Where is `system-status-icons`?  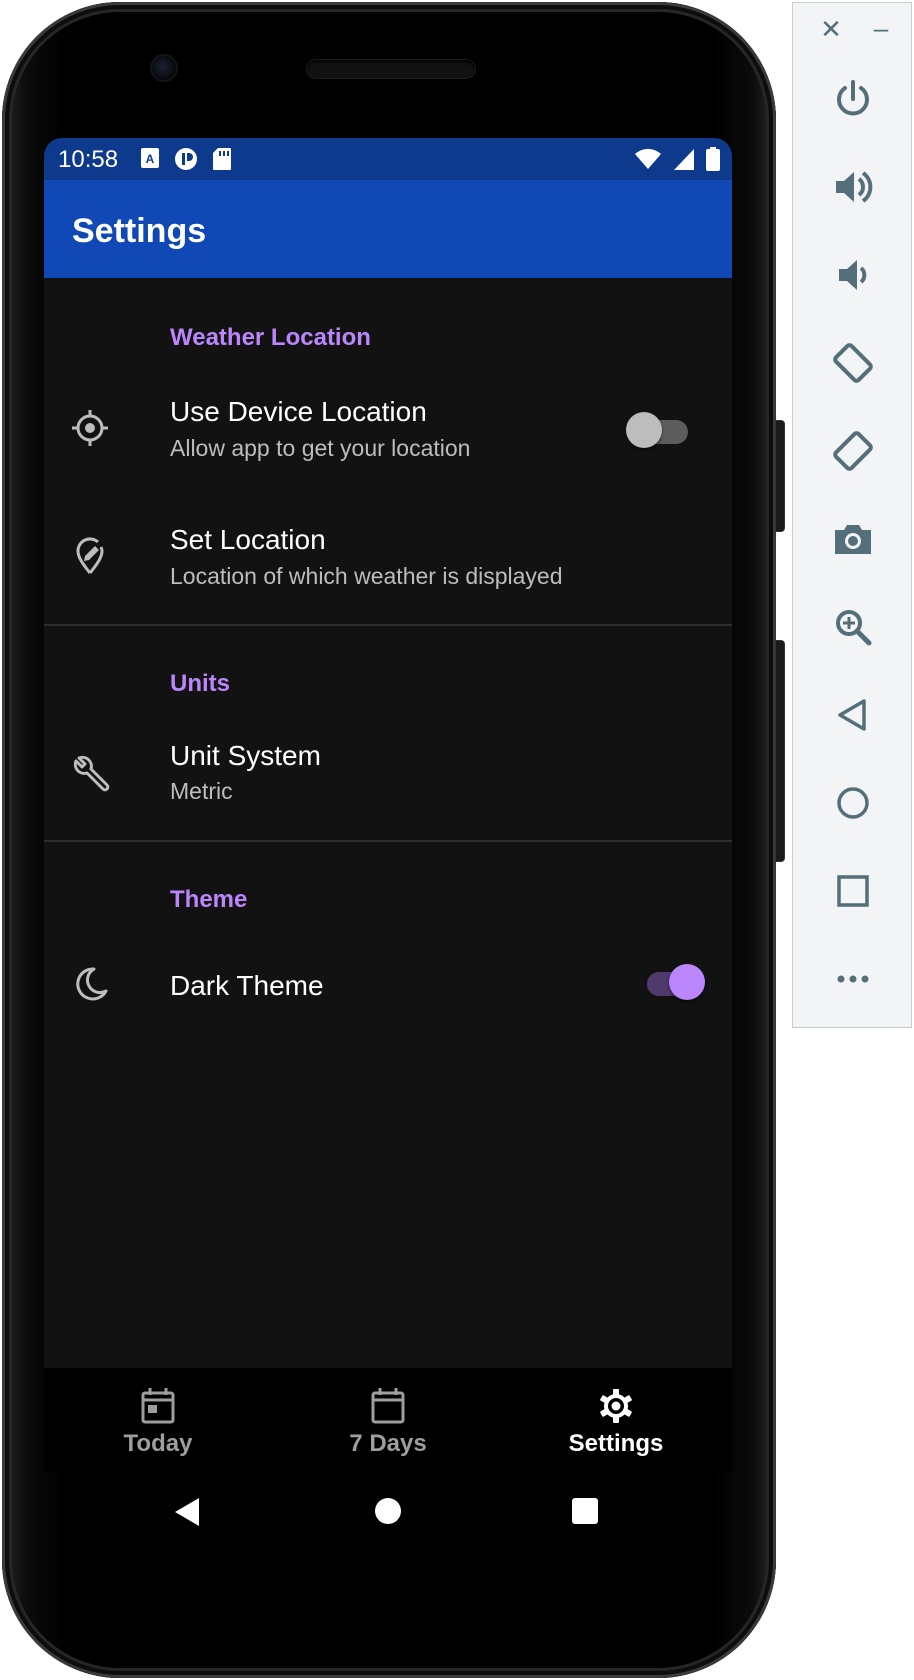 system-status-icons is located at coordinates (677, 159).